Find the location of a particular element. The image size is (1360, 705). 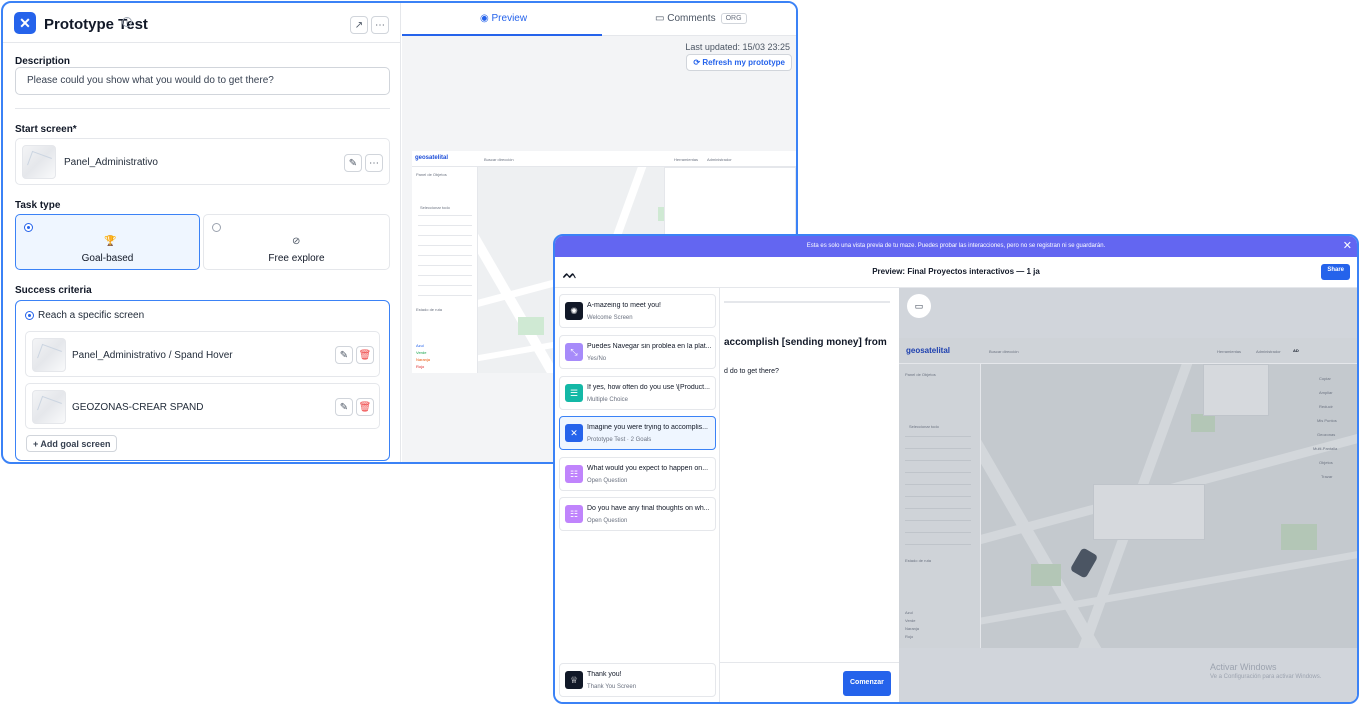

criteria-option-label: Reach a specific screen is located at coordinates (91, 315).